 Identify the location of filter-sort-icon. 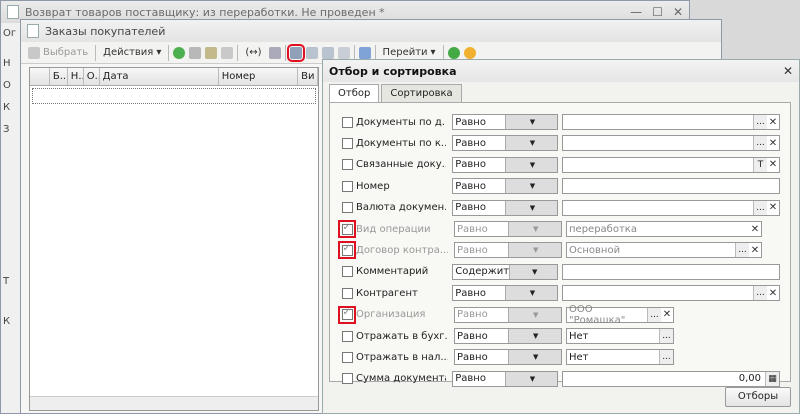
(295, 52).